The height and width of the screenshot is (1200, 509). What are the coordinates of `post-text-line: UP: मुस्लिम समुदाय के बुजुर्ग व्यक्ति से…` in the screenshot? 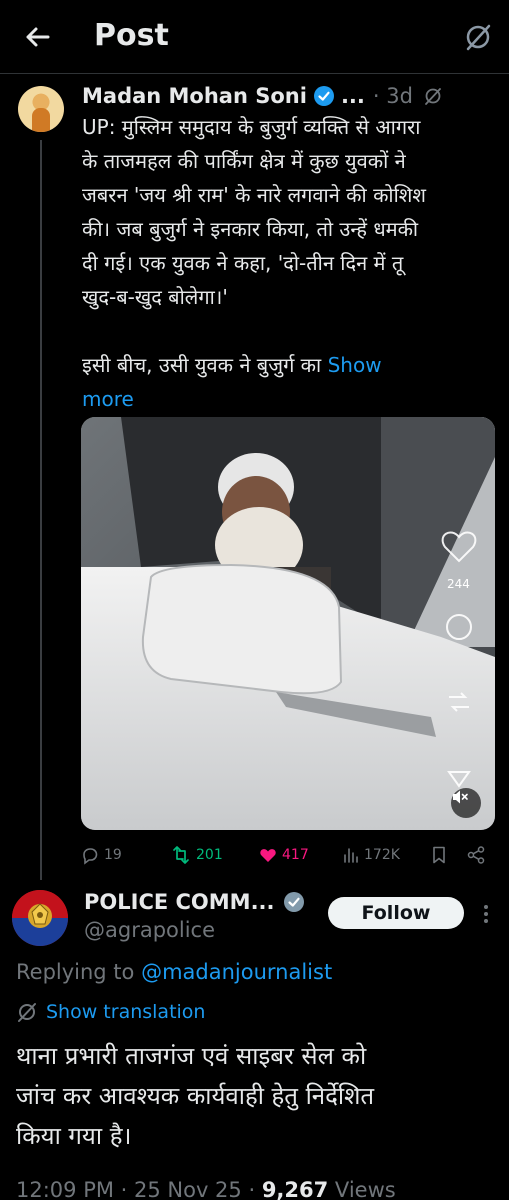 It's located at (251, 127).